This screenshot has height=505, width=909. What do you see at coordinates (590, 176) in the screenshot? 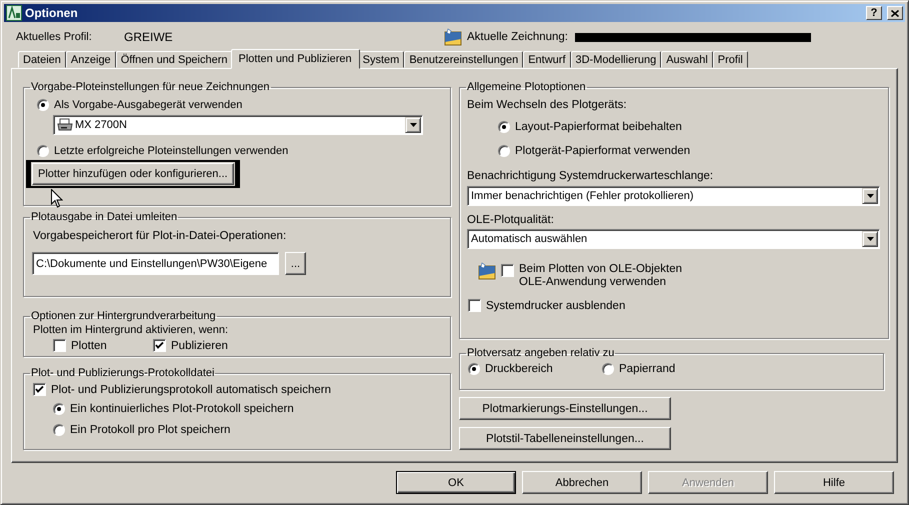
I see `section-label: Benachrichtigung Systemdruckerwarteschlange:` at bounding box center [590, 176].